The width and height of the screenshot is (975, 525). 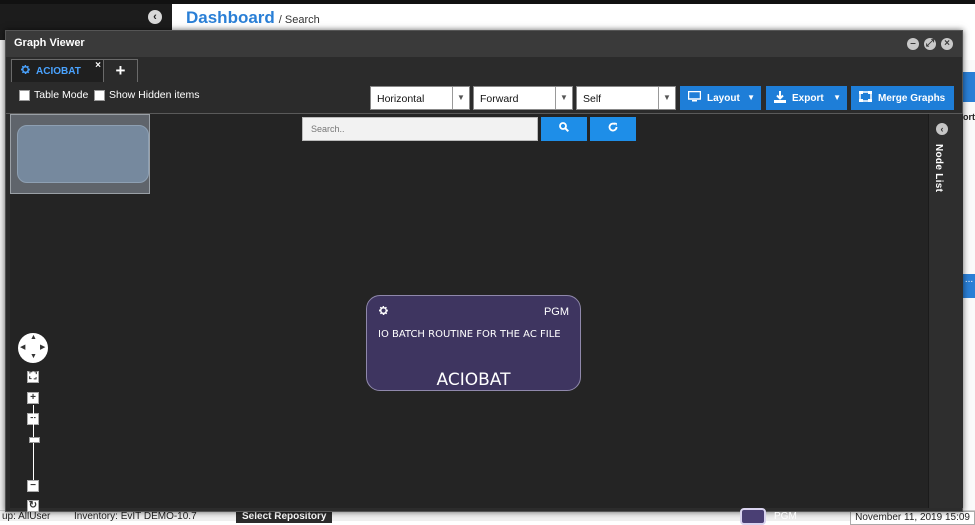 I want to click on right-accent-bar, so click(x=968, y=87).